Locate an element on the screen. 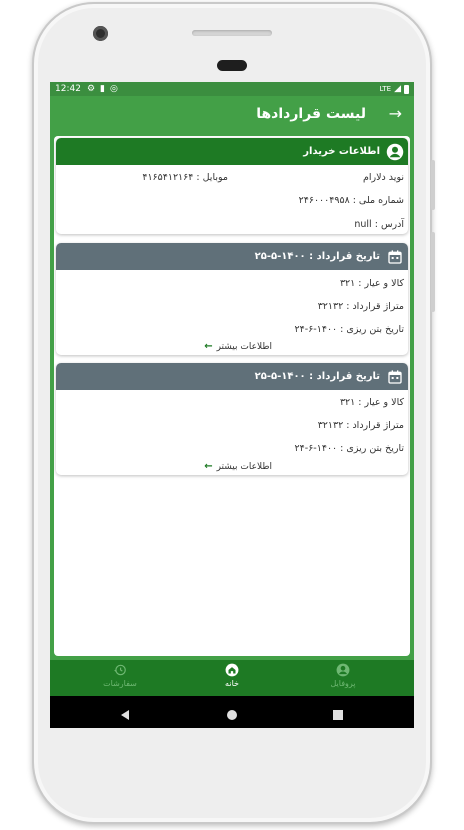 The height and width of the screenshot is (830, 464). settings-icon: ⚙ is located at coordinates (91, 89).